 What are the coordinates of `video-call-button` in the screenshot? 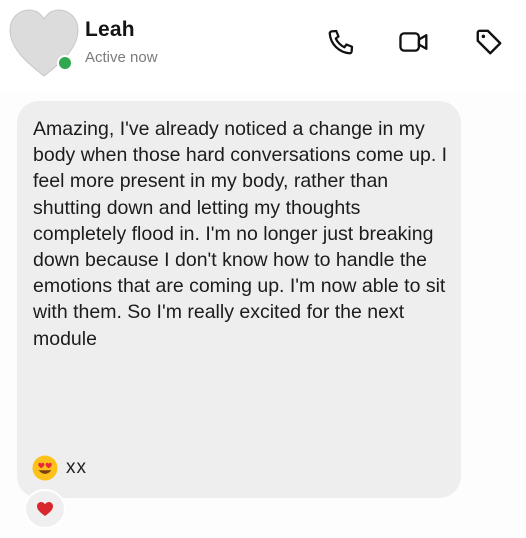 It's located at (414, 42).